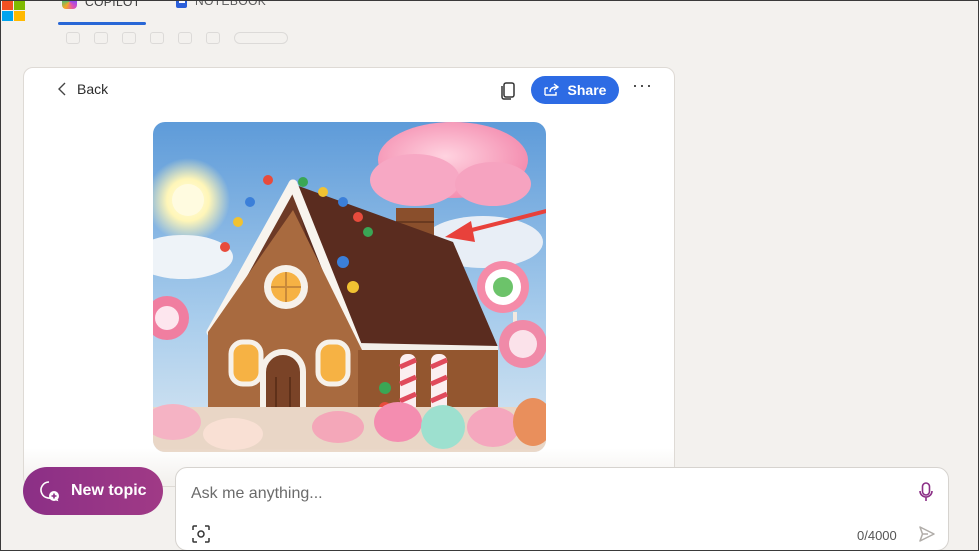  I want to click on copy-icon, so click(508, 91).